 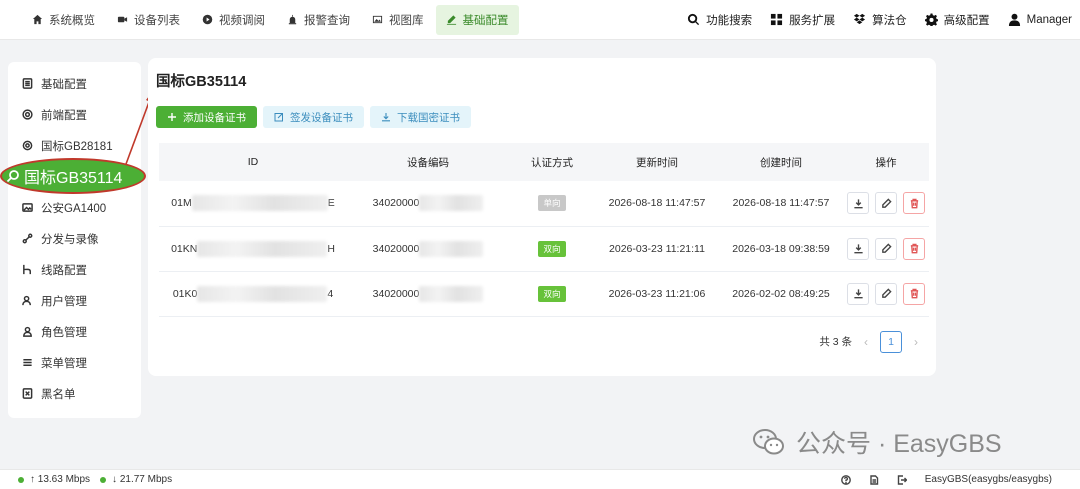 I want to click on service-extension-button: 服务扩展, so click(x=802, y=20).